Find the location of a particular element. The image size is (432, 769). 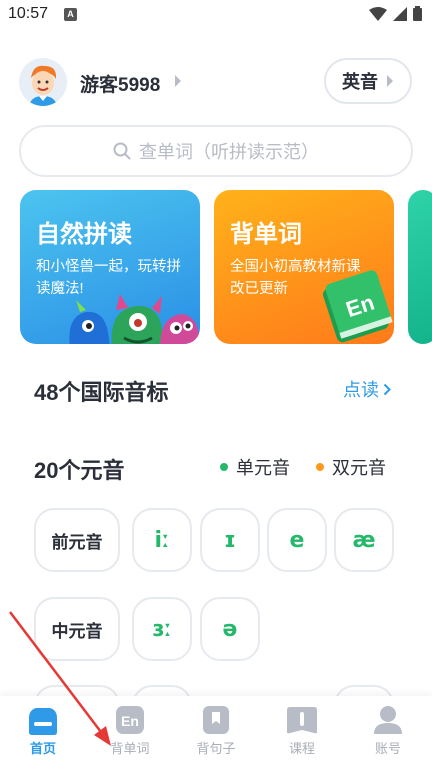

card-title: 背单词 is located at coordinates (266, 234).